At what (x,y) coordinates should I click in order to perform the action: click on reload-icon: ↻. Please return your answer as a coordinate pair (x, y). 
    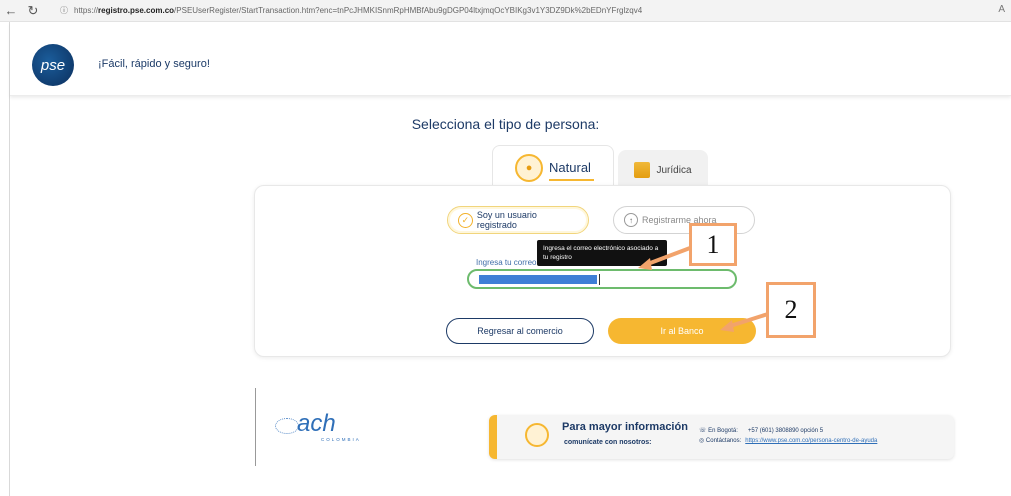
    Looking at the image, I should click on (33, 11).